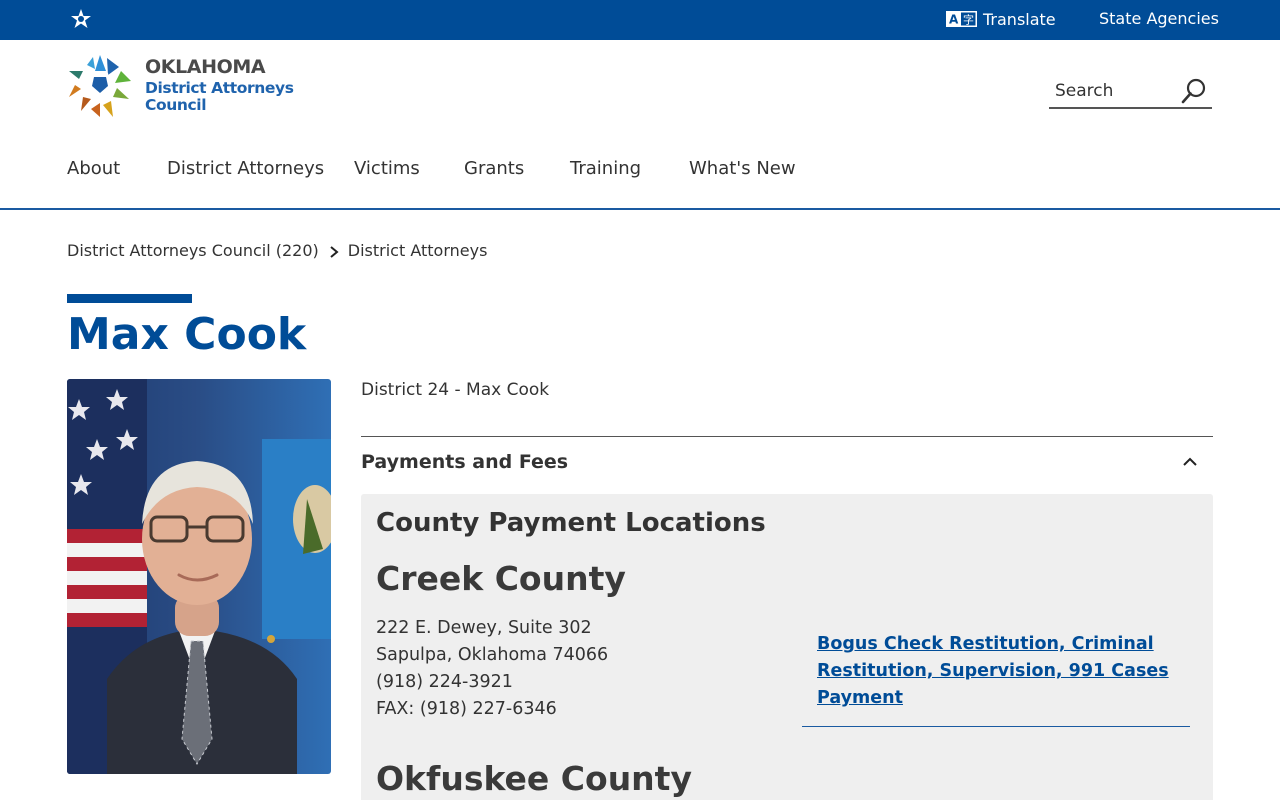 The width and height of the screenshot is (1280, 800). Describe the element at coordinates (787, 462) in the screenshot. I see `payments-accordion-toggle: Payments and Fees` at that location.